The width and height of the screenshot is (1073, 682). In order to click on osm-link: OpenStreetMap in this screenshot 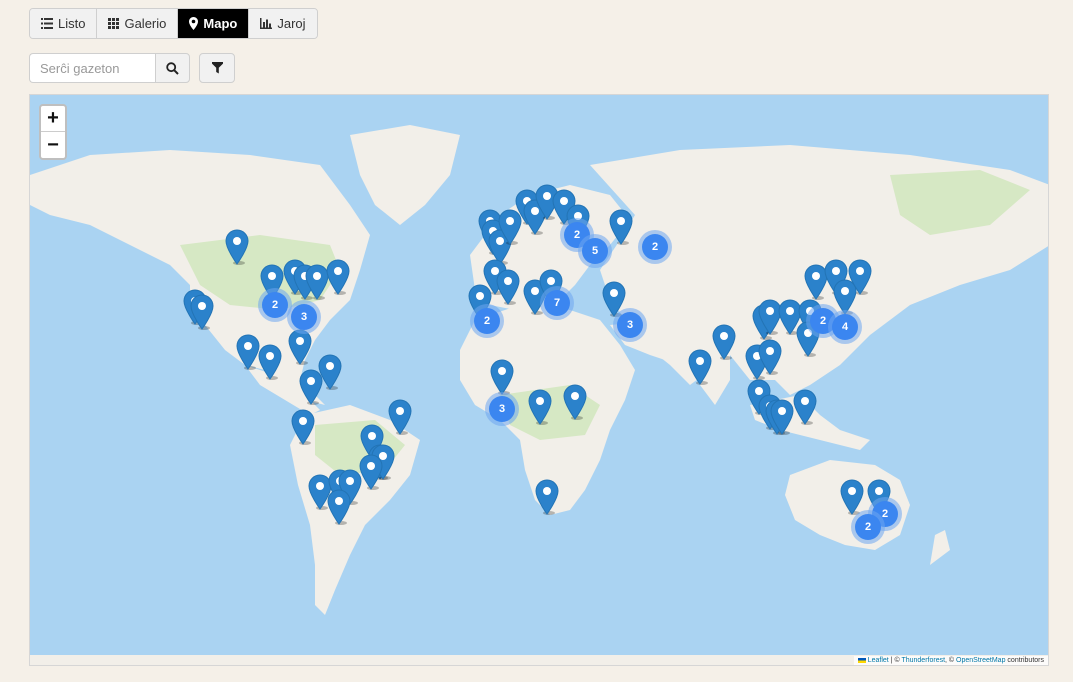, I will do `click(980, 660)`.